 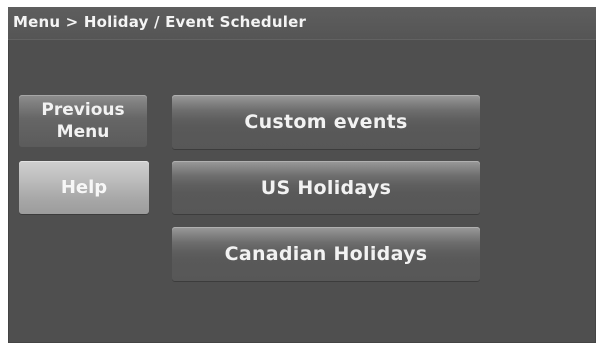 I want to click on us-holidays-label: US Holidays, so click(x=326, y=187).